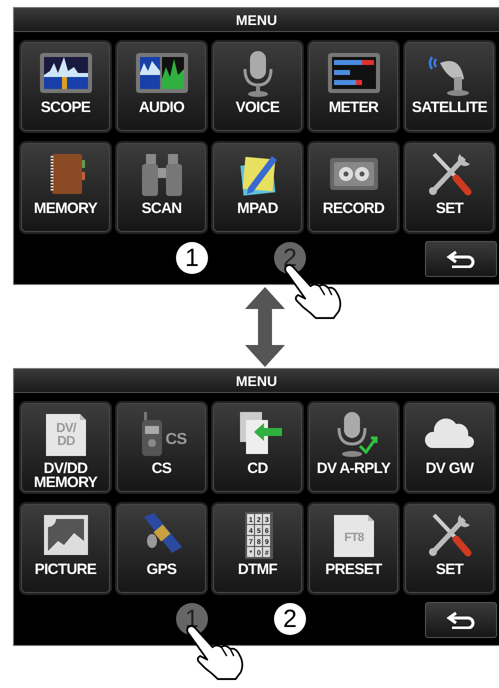  I want to click on menu-tile-button: CD, so click(257, 447).